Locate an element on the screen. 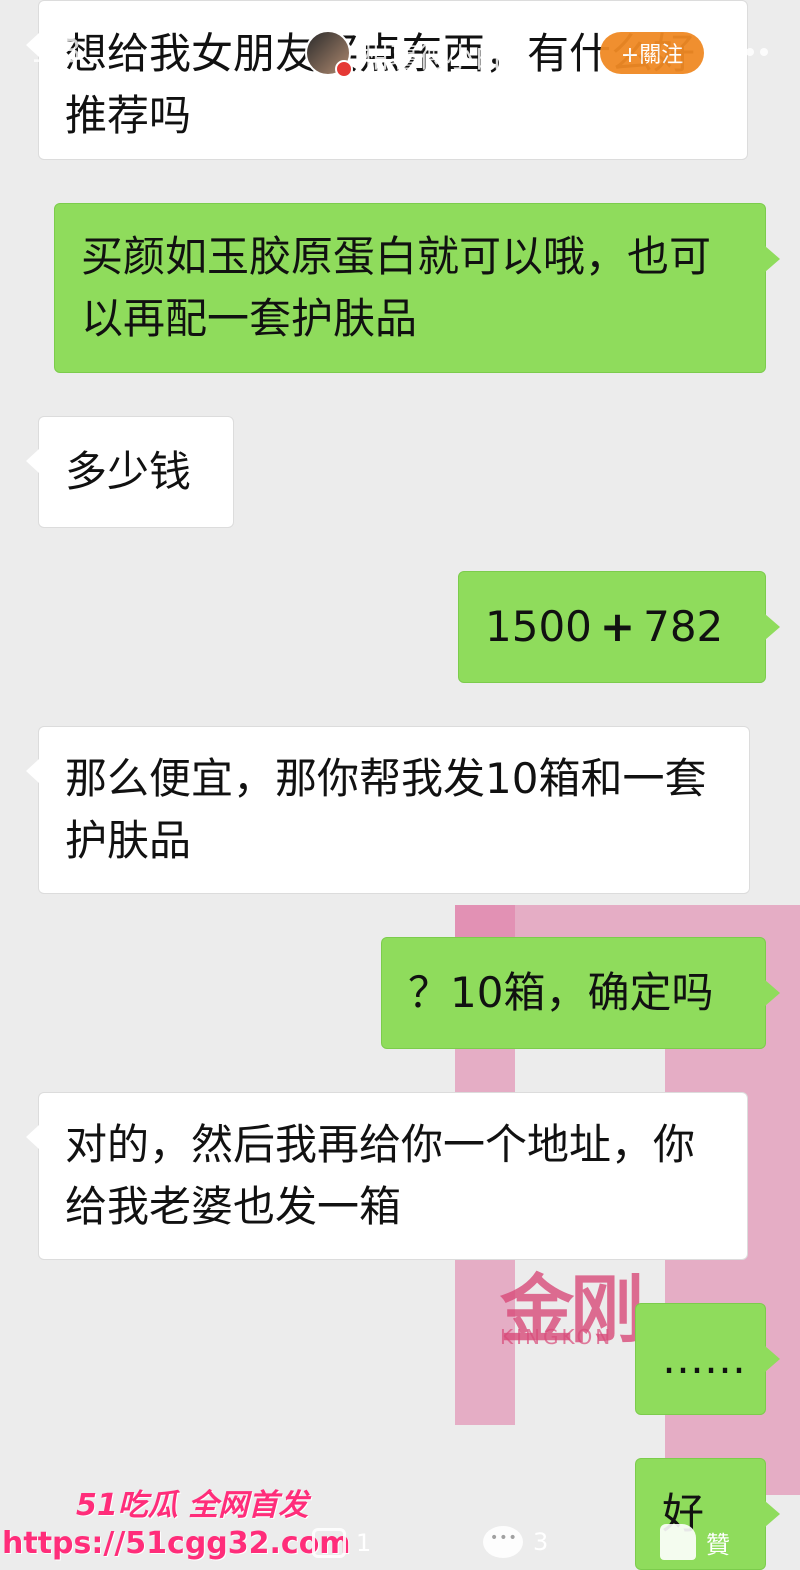  message-text-price: 1500 is located at coordinates (538, 626).